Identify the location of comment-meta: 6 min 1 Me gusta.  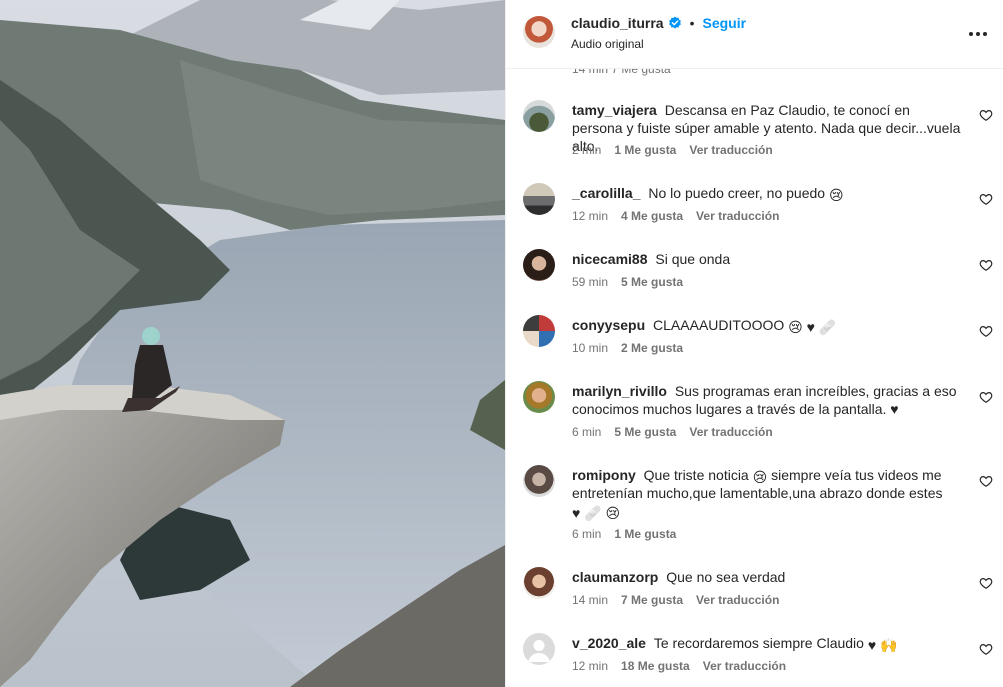
(624, 534).